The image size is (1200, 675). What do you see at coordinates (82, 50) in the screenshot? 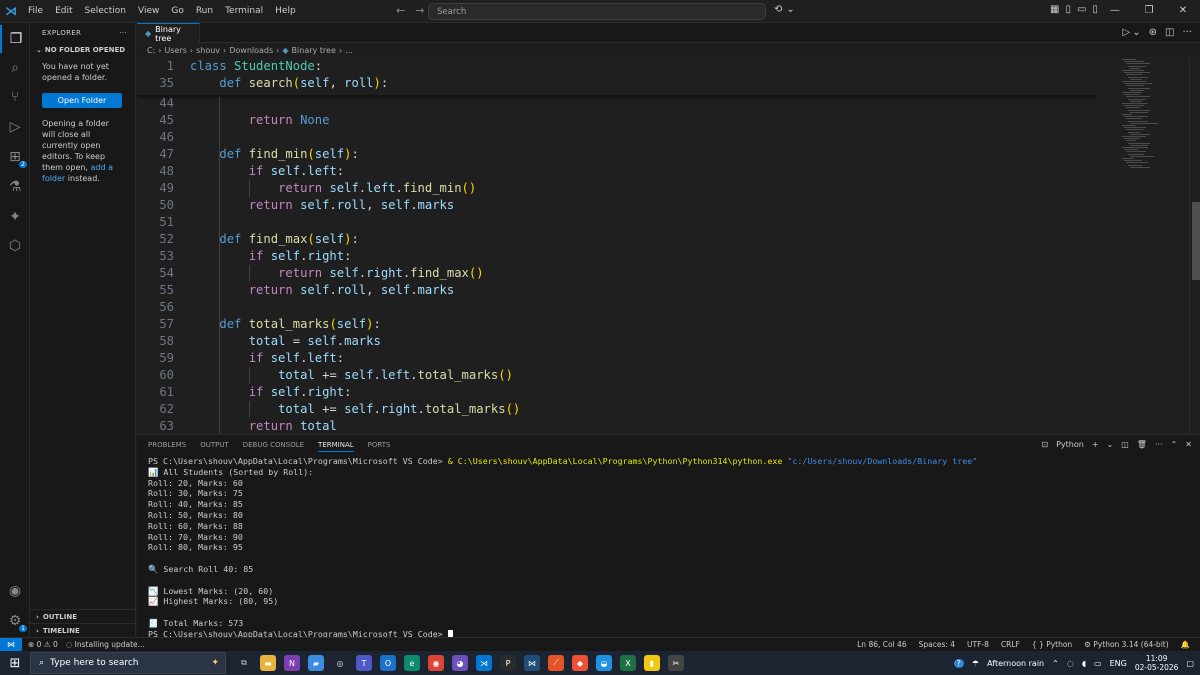
I see `no-folder-section: ⌄ NO FOLDER OPENED` at bounding box center [82, 50].